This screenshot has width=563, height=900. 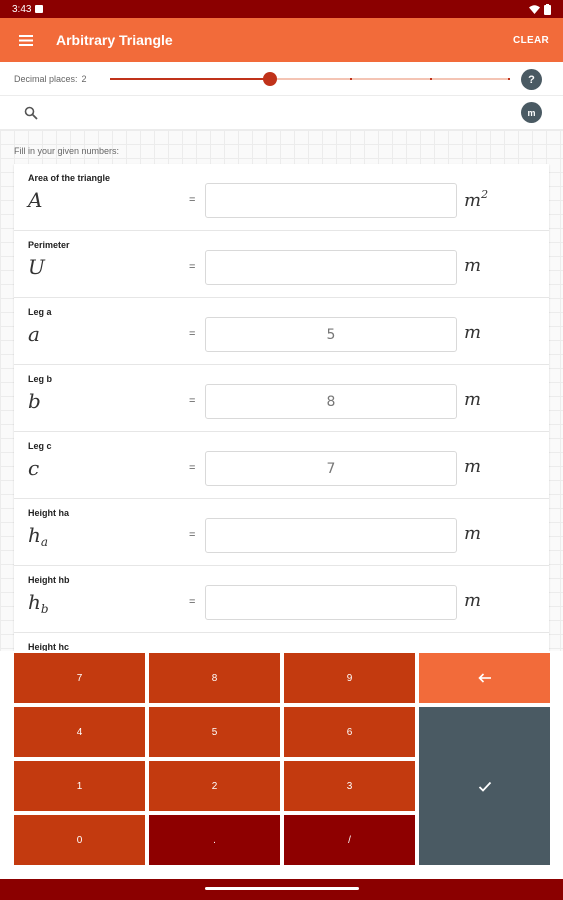 I want to click on key-9: 9, so click(x=349, y=678).